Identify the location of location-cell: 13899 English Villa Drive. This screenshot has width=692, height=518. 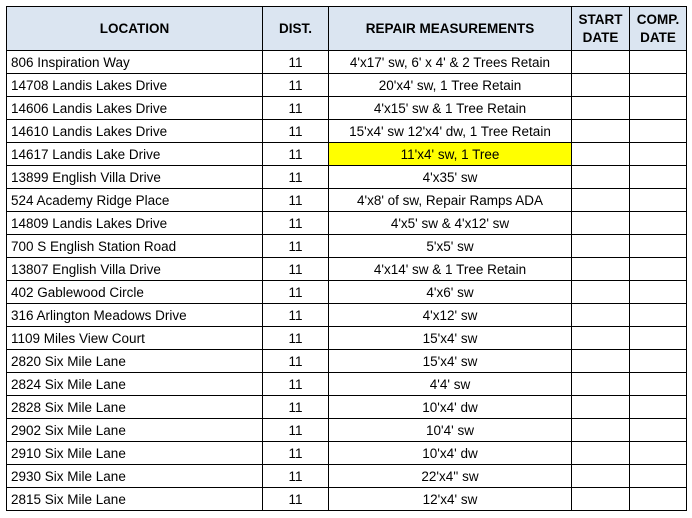
(134, 177).